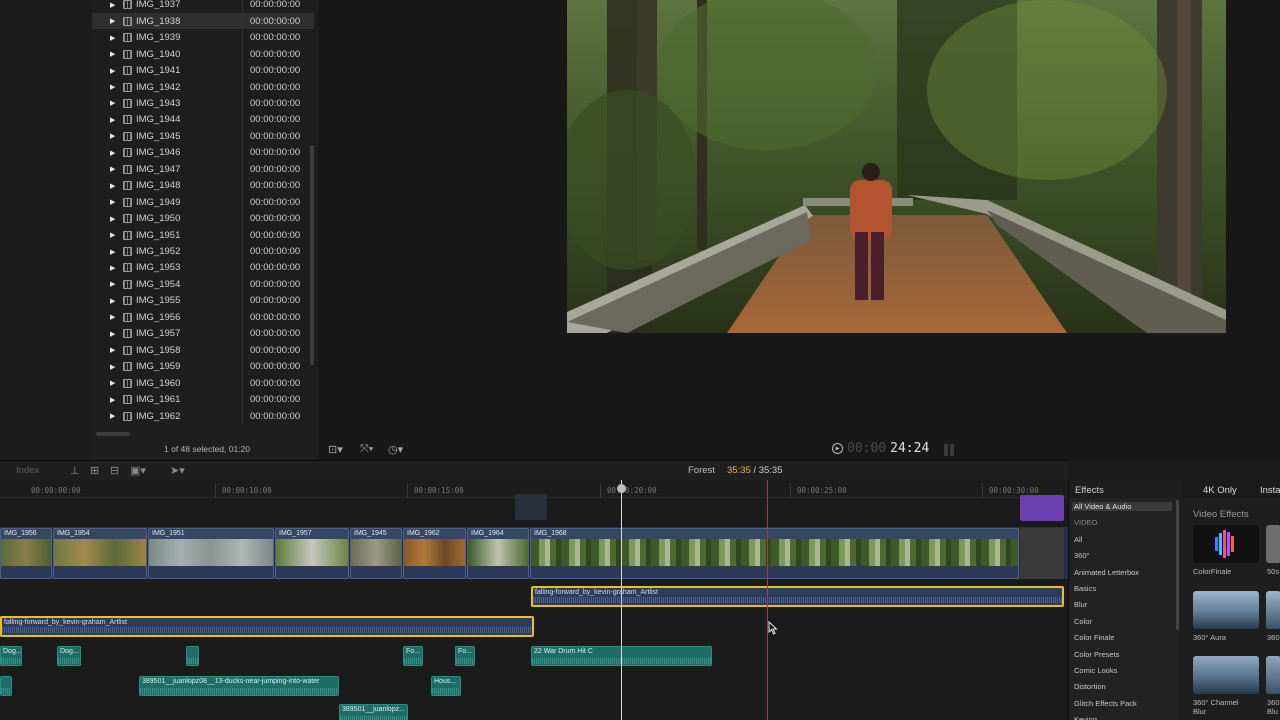 Image resolution: width=1280 pixels, height=720 pixels. I want to click on timecode-display: ▶ 00:00 24:24, so click(880, 448).